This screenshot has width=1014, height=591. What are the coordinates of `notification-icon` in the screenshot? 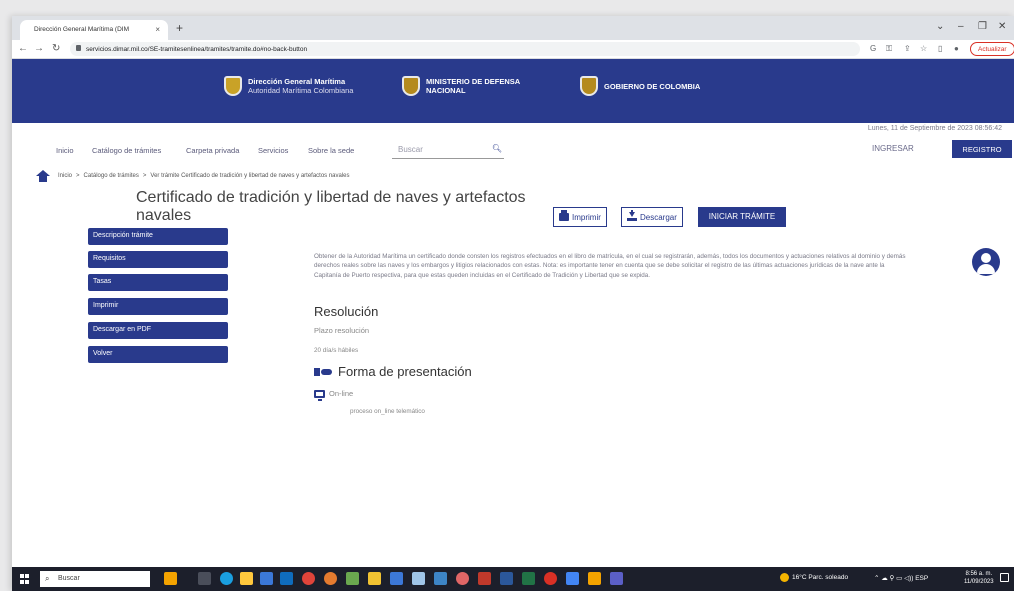 It's located at (1004, 577).